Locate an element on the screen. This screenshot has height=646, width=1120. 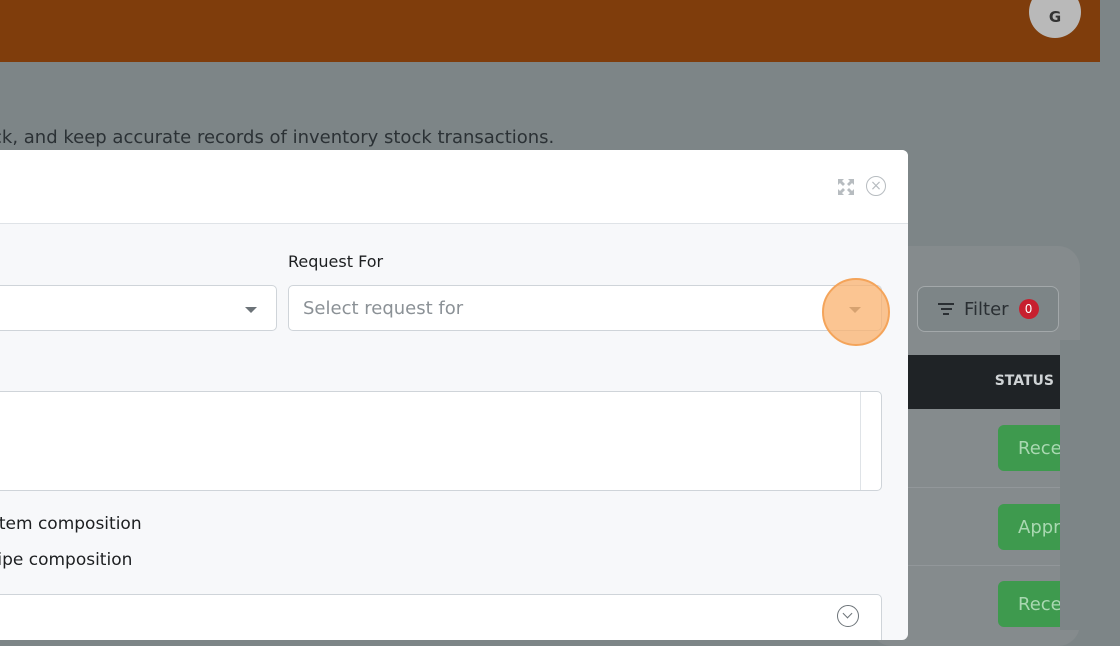
chevron-down-icon is located at coordinates (848, 616).